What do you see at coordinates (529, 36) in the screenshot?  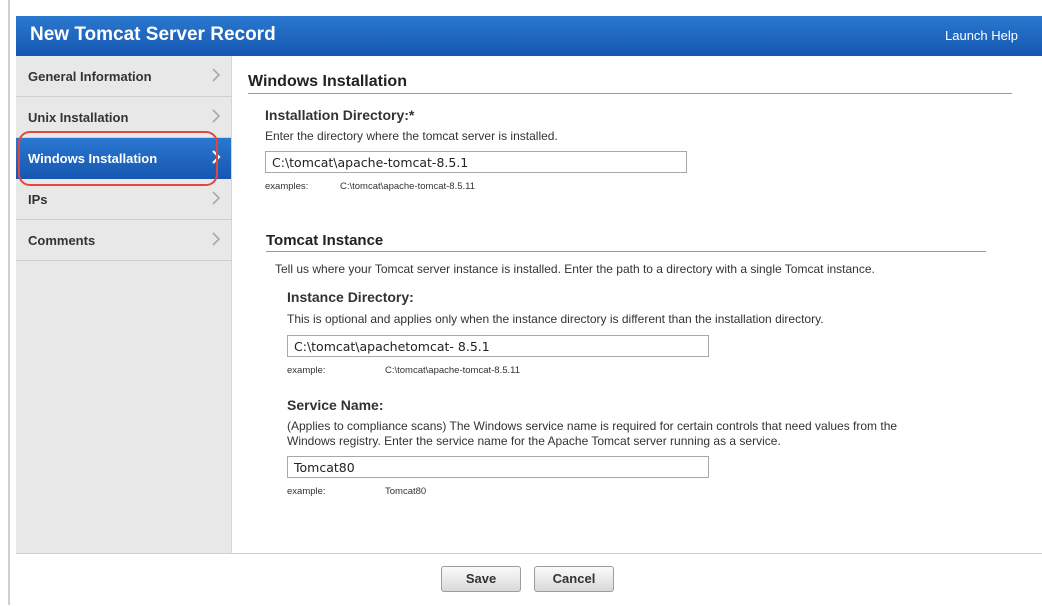 I see `dialog-title-bar: New Tomcat Server Record Launch Help` at bounding box center [529, 36].